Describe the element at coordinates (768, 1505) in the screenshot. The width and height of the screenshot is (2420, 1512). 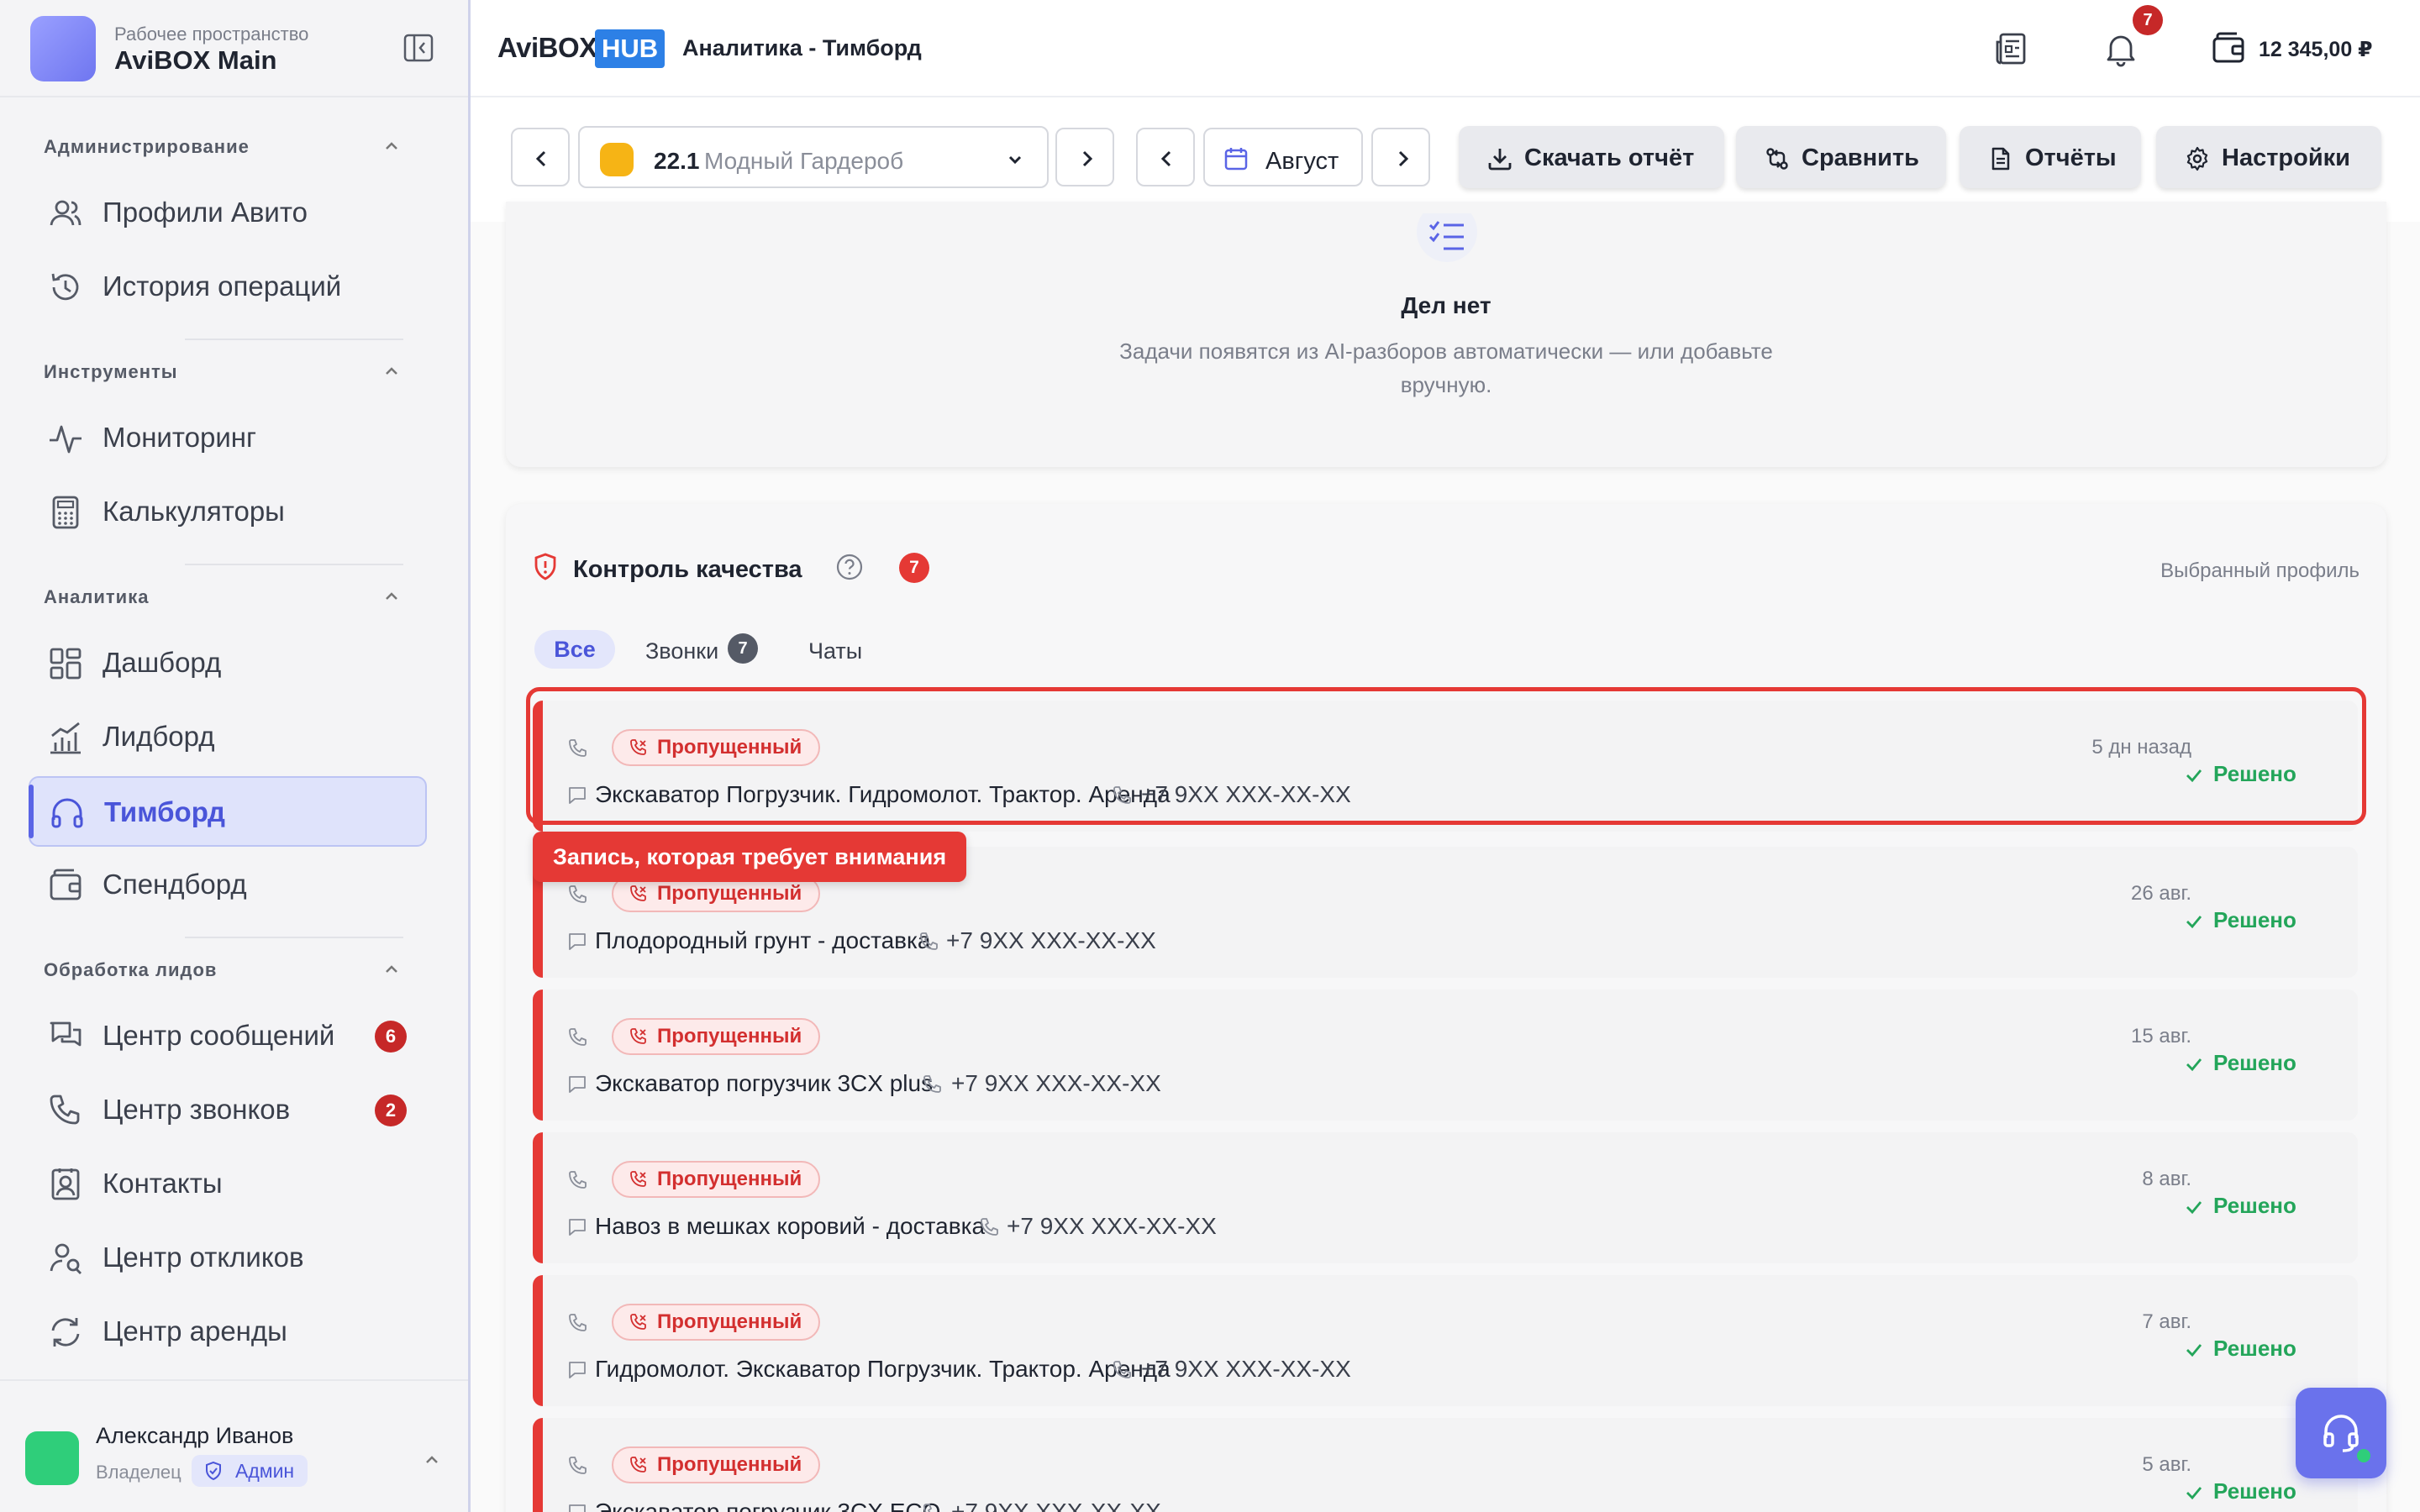
I see `listing-title: Экскаватор погрузчик 3CX ECO` at that location.